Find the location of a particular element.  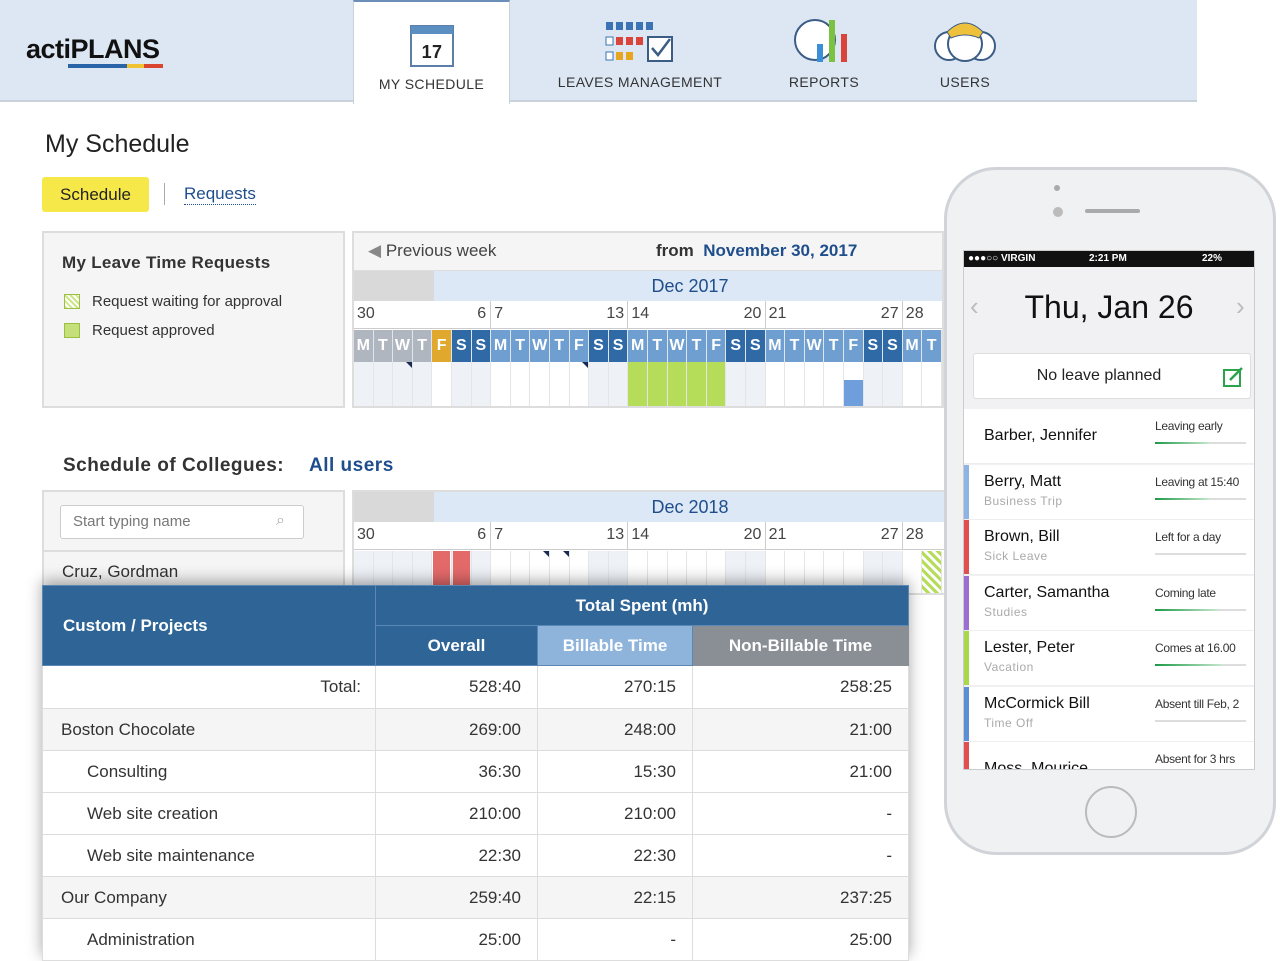

leave-type: Studies is located at coordinates (1006, 611).